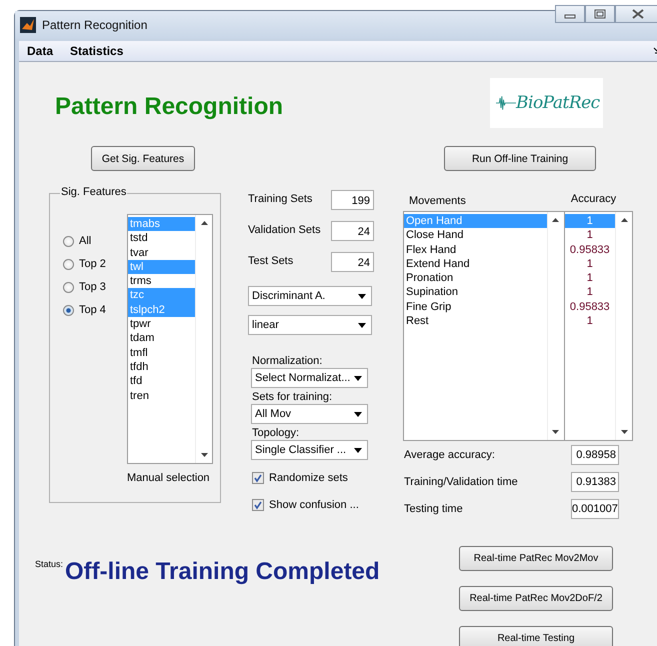 Image resolution: width=657 pixels, height=646 pixels. What do you see at coordinates (449, 454) in the screenshot?
I see `metric-label: Average accuracy:` at bounding box center [449, 454].